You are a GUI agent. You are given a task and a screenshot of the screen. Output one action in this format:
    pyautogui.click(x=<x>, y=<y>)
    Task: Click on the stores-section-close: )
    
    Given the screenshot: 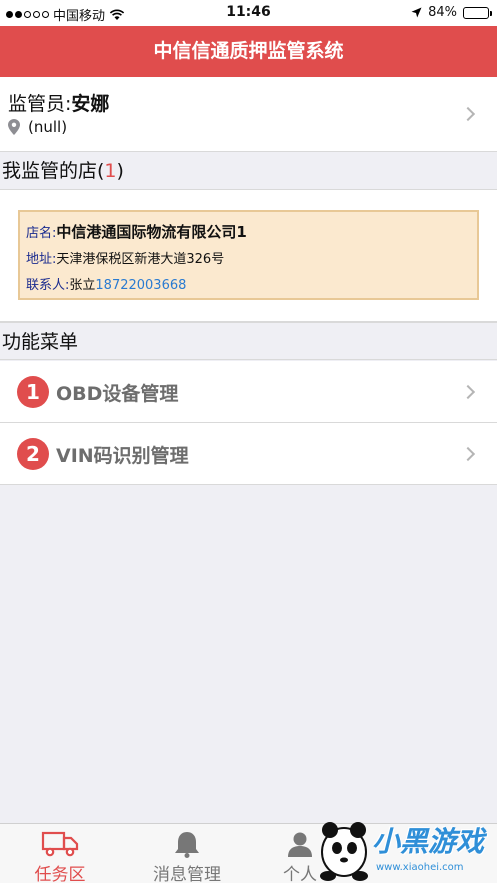 What is the action you would take?
    pyautogui.click(x=120, y=171)
    